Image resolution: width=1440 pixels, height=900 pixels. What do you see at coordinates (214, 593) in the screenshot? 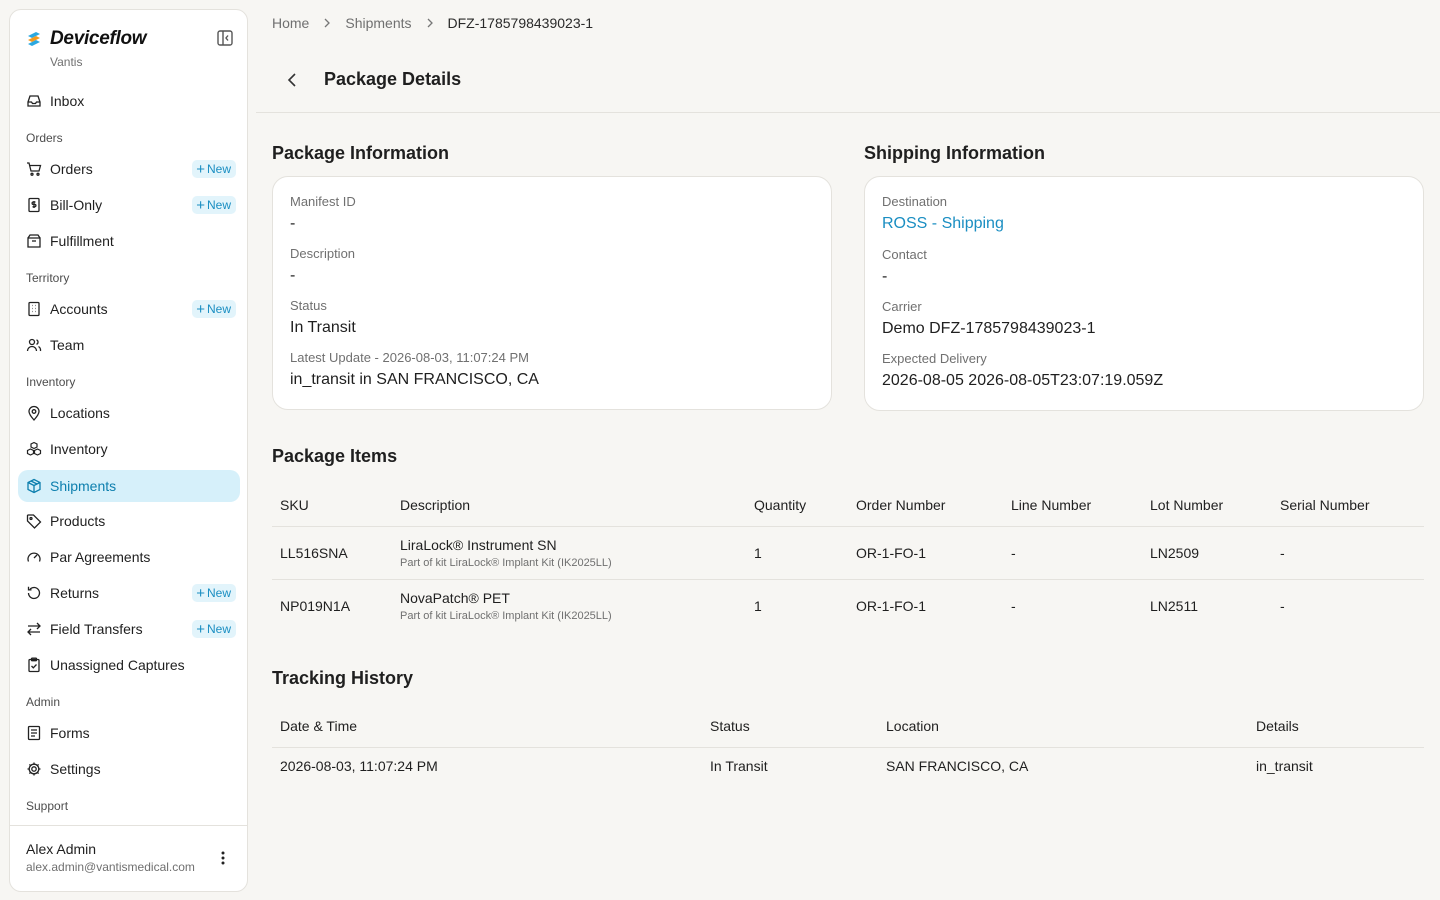
I see `new-return-button: + New` at bounding box center [214, 593].